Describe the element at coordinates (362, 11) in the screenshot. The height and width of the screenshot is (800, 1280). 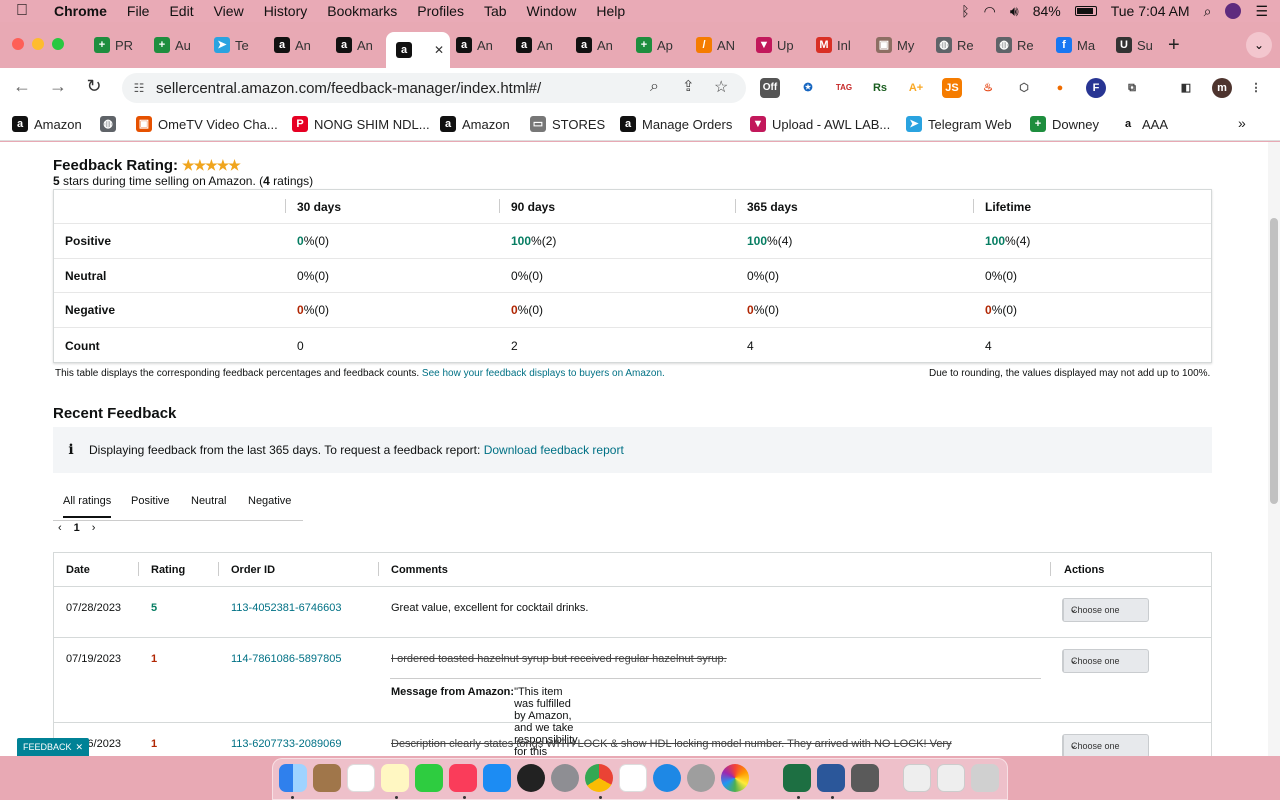
I see `menu-bookmarks: Bookmarks` at that location.